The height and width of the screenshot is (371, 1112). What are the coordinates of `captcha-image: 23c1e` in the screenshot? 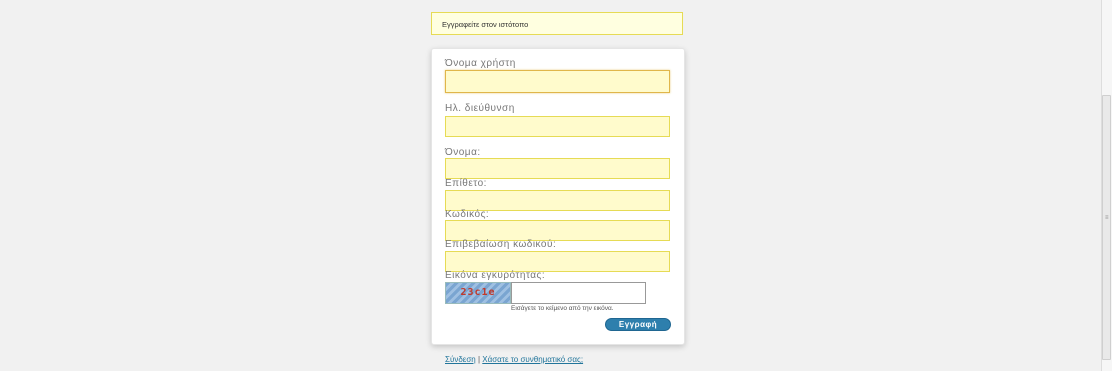 It's located at (478, 293).